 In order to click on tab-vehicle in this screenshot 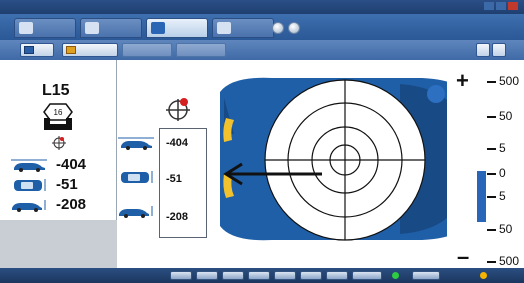, I will do `click(45, 28)`.